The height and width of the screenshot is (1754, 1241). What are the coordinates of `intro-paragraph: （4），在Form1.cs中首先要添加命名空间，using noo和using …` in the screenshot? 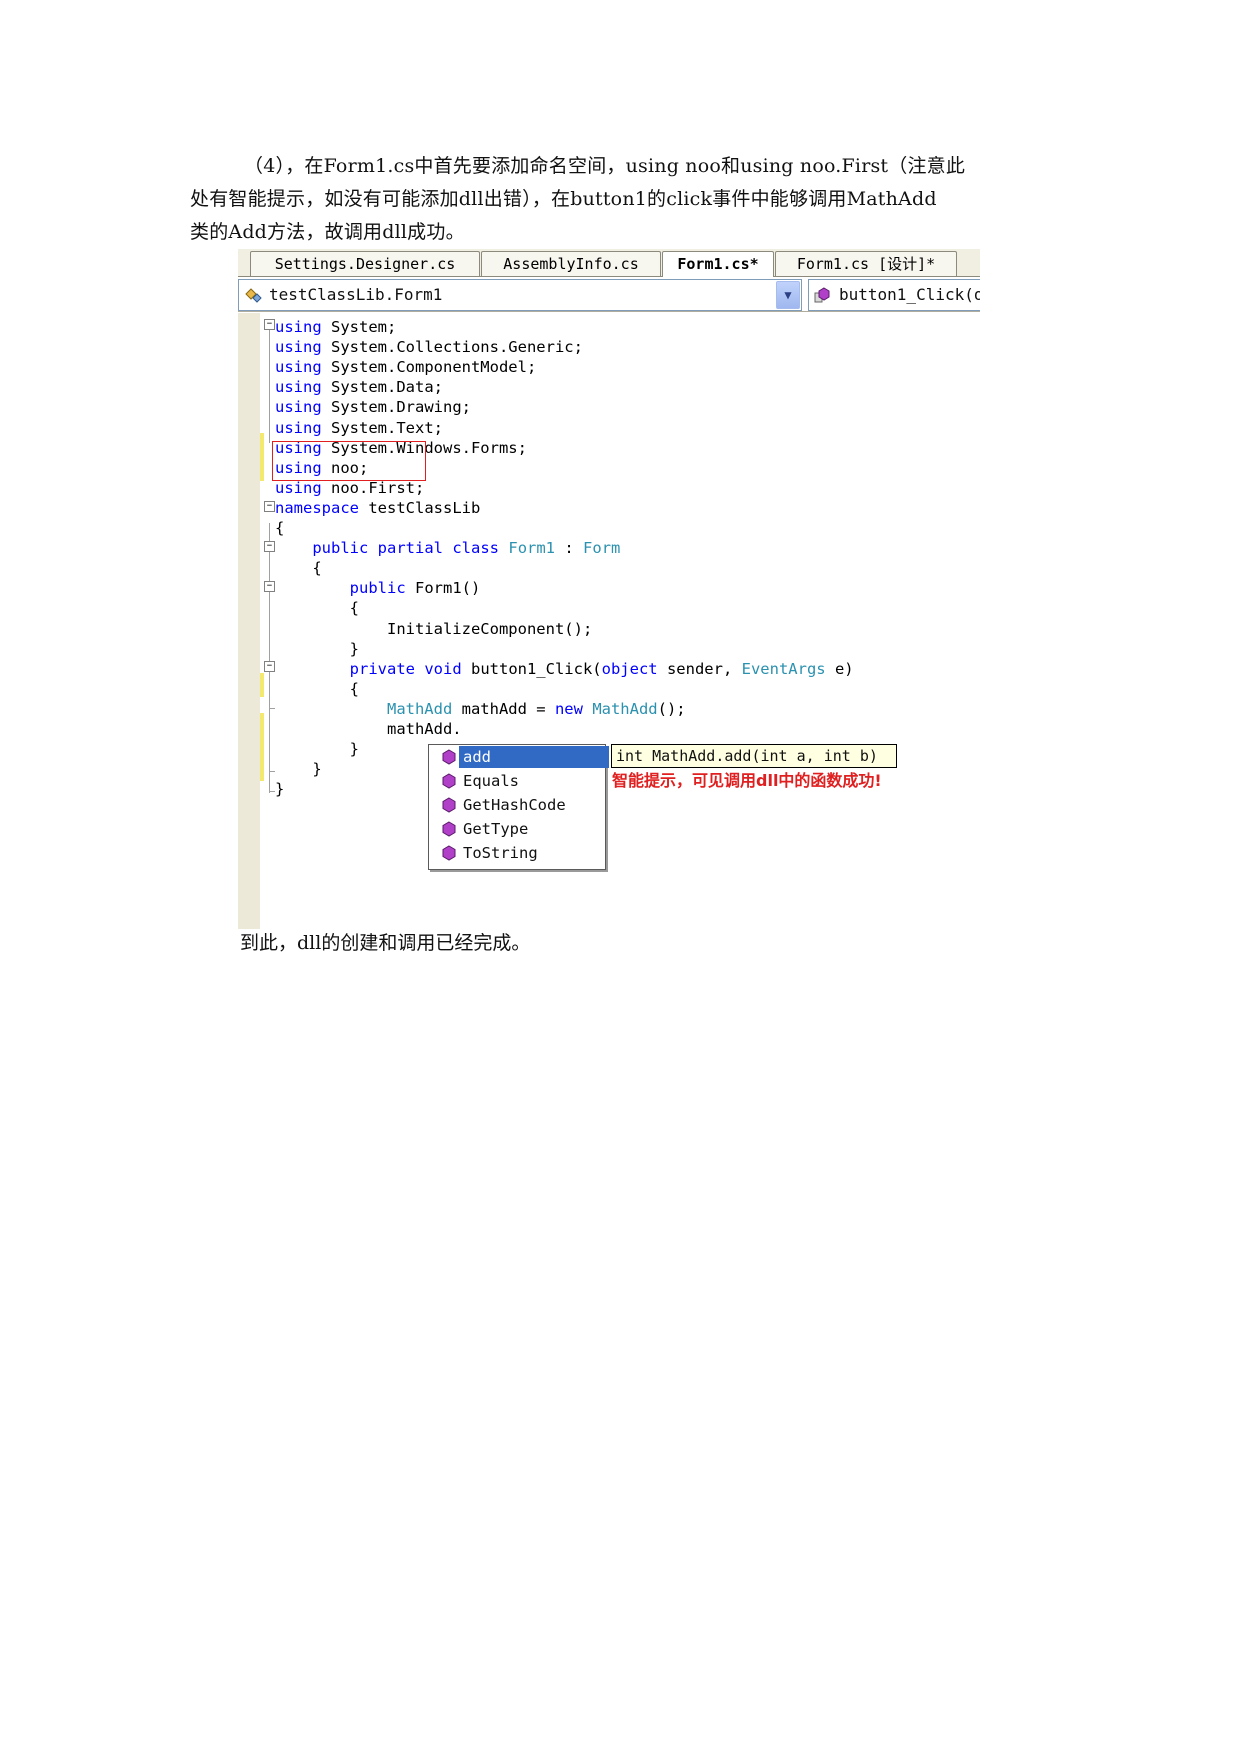 It's located at (625, 199).